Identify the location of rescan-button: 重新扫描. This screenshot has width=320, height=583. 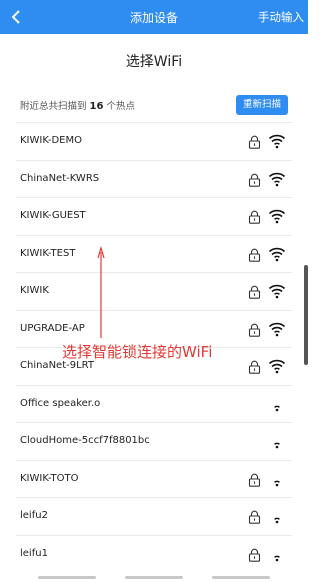
(262, 105).